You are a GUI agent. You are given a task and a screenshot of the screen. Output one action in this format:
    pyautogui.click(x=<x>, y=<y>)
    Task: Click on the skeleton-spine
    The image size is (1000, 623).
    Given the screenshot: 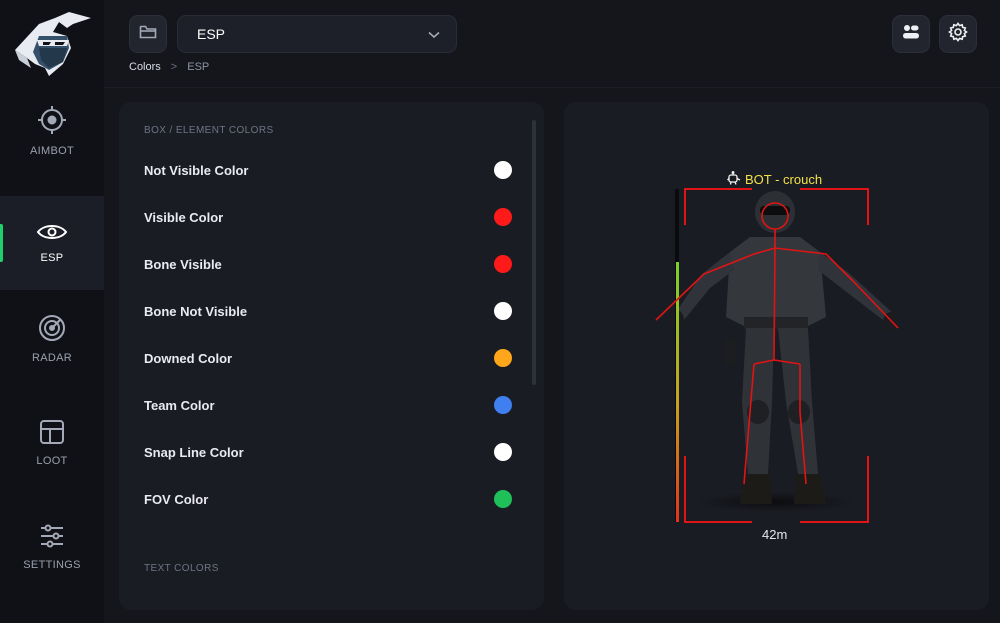 What is the action you would take?
    pyautogui.click(x=774, y=304)
    